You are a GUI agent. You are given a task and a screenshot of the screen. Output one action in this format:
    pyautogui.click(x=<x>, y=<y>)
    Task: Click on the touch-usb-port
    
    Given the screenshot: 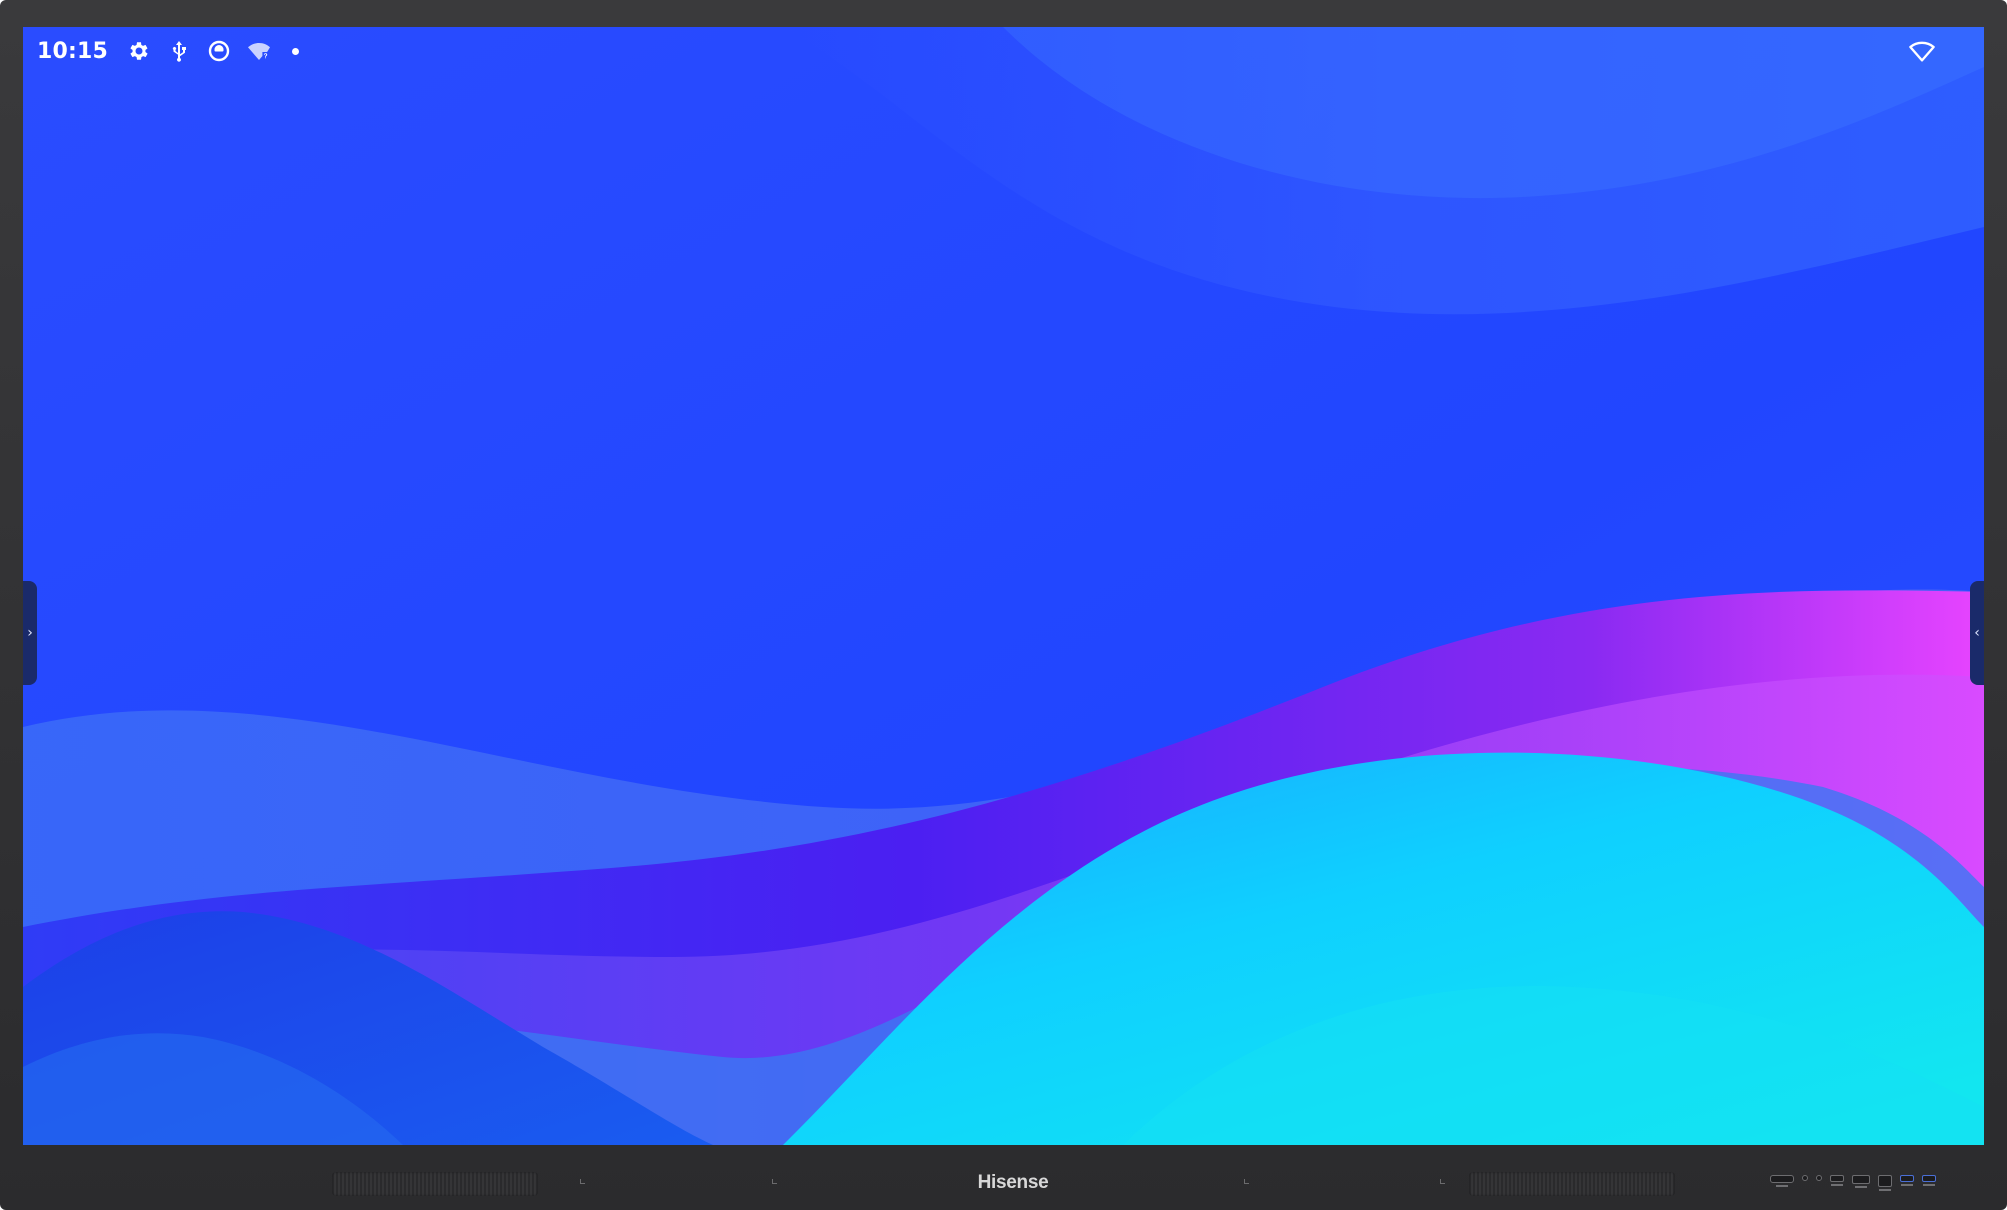 What is the action you would take?
    pyautogui.click(x=1885, y=1183)
    